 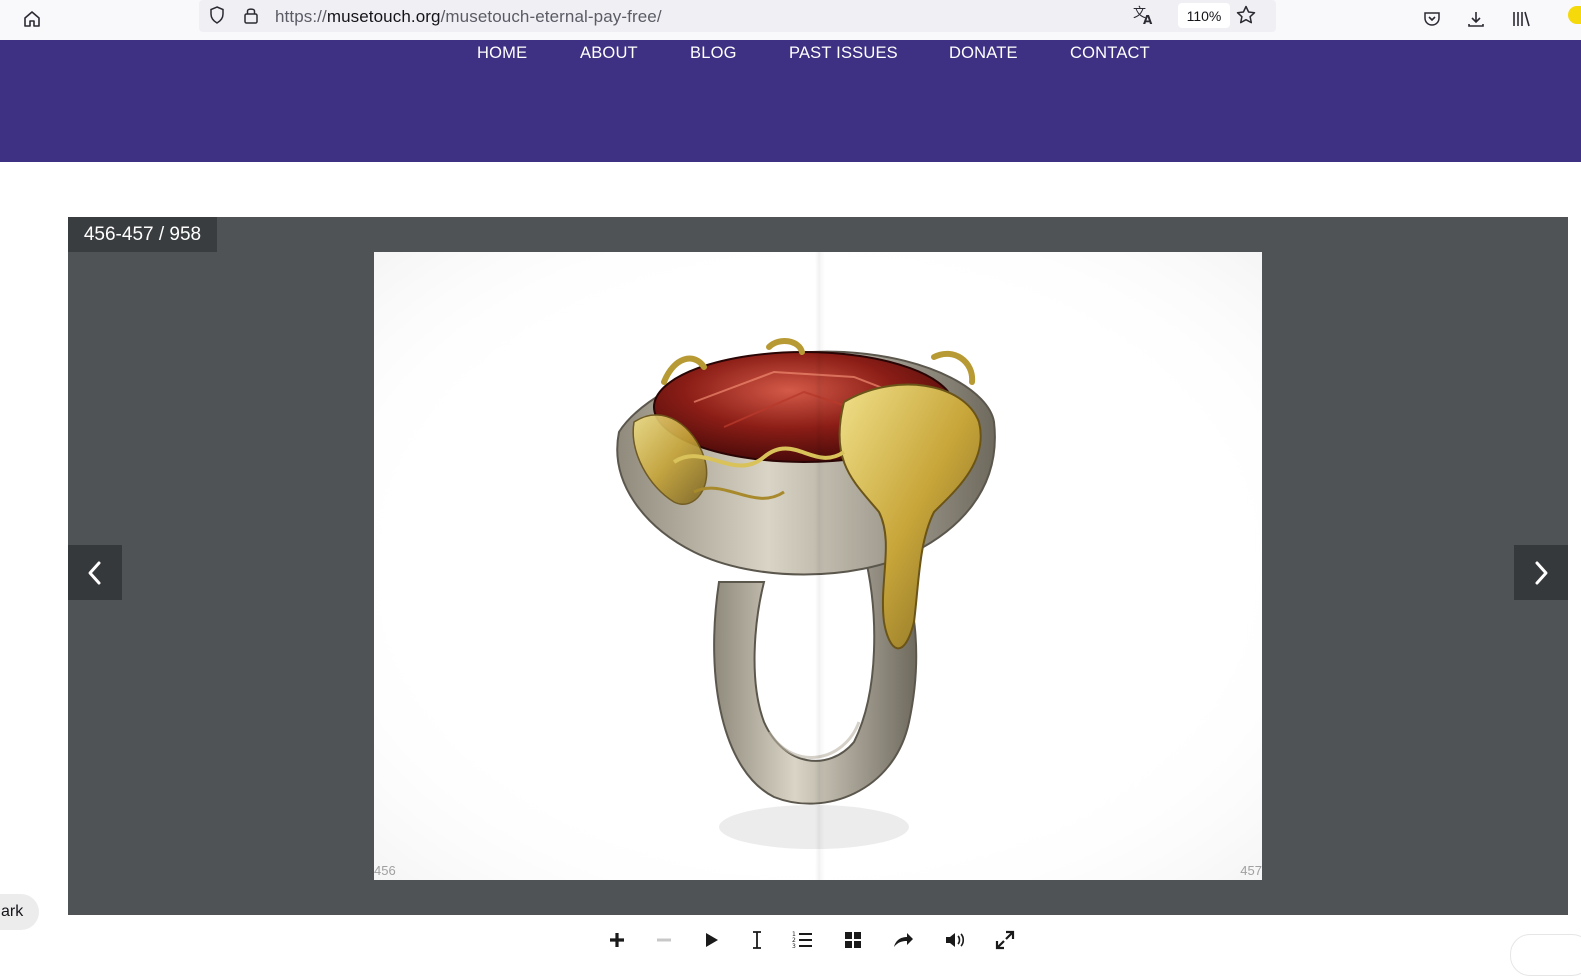 I want to click on minus-icon, so click(x=664, y=940).